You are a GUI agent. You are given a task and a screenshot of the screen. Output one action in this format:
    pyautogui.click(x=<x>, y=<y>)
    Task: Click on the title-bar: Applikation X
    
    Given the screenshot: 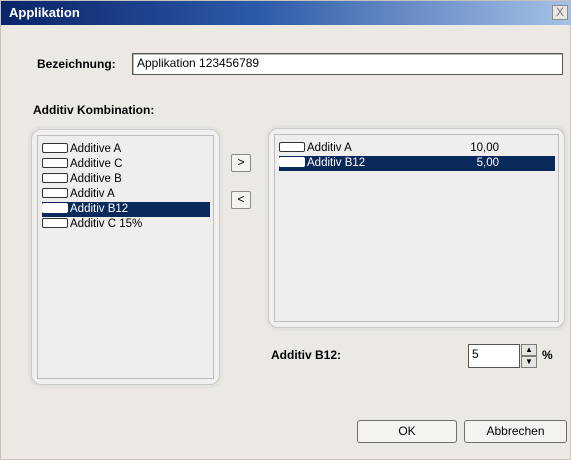 What is the action you would take?
    pyautogui.click(x=286, y=13)
    